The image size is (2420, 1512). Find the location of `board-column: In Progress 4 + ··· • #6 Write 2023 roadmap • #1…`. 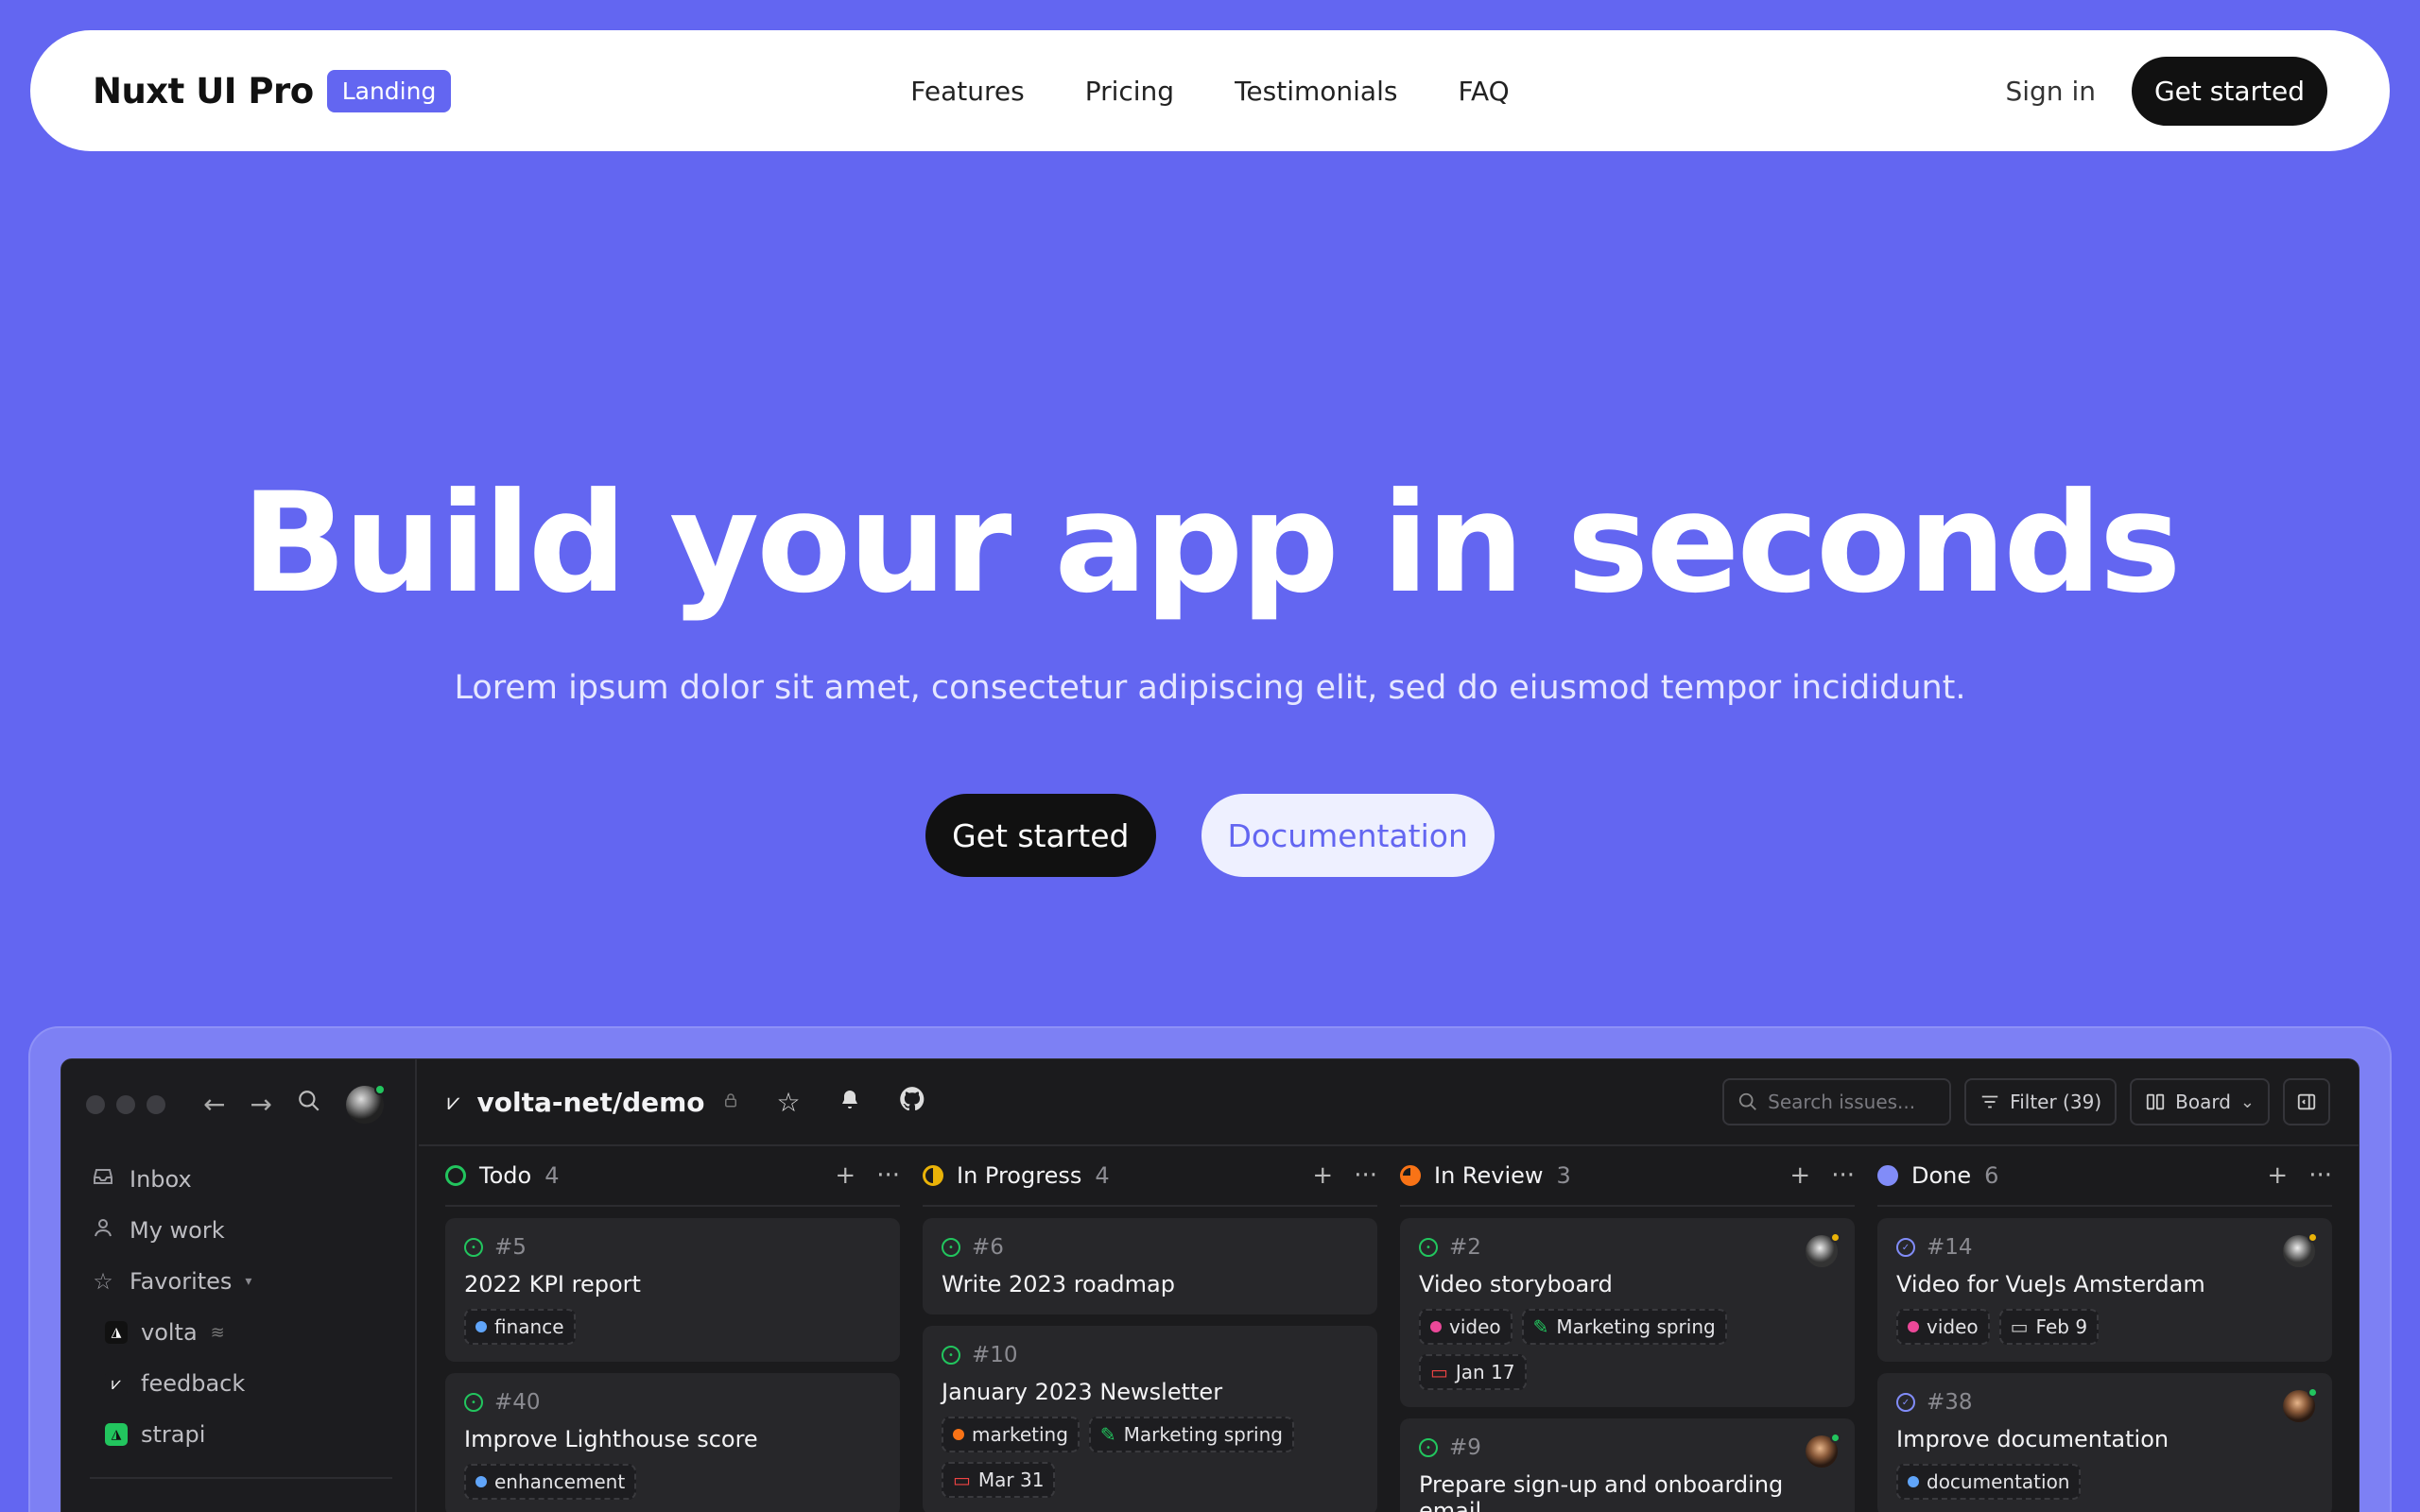

board-column: In Progress 4 + ··· • #6 Write 2023 roadmap • #1… is located at coordinates (1150, 1329).